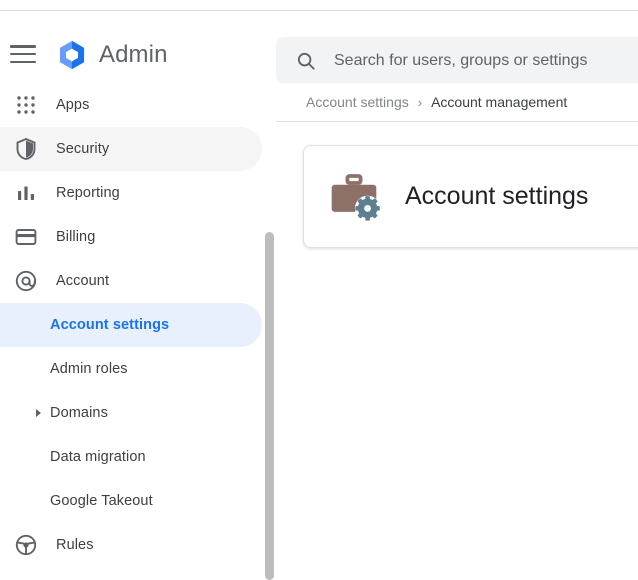 The width and height of the screenshot is (638, 580). Describe the element at coordinates (38, 413) in the screenshot. I see `expand-triangle-icon` at that location.